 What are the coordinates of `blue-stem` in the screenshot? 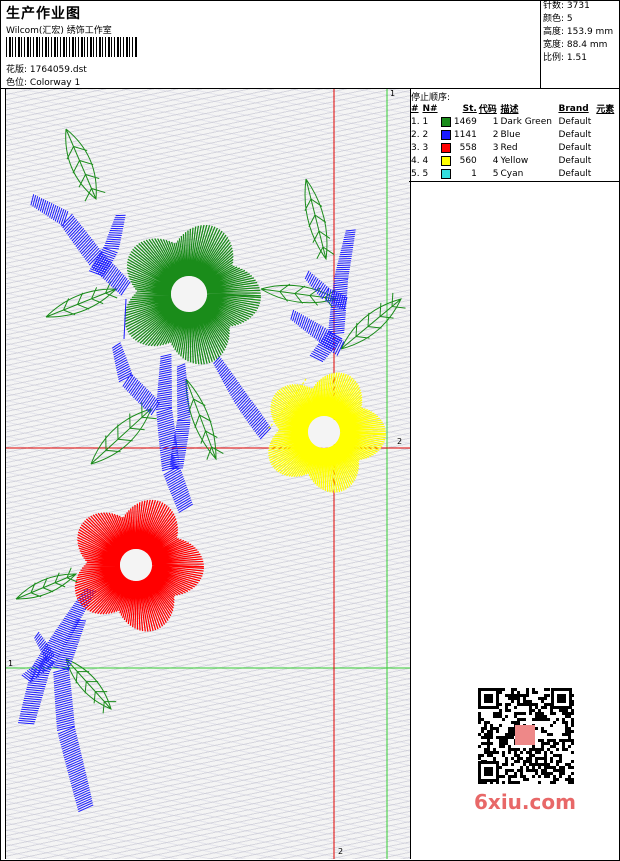 It's located at (125, 319).